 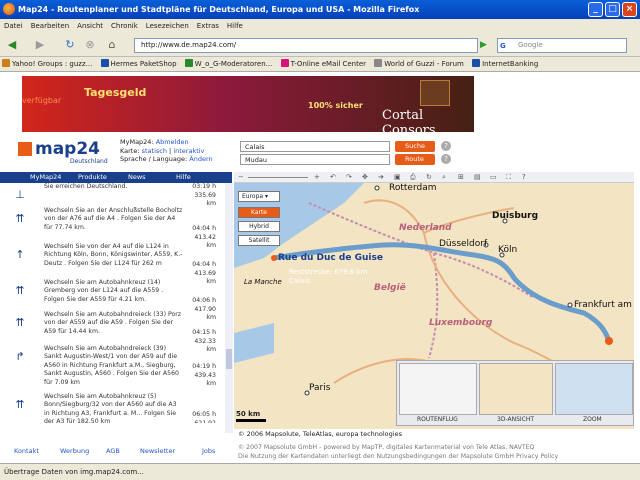 I want to click on reload-icon: ↻, so click(x=70, y=45).